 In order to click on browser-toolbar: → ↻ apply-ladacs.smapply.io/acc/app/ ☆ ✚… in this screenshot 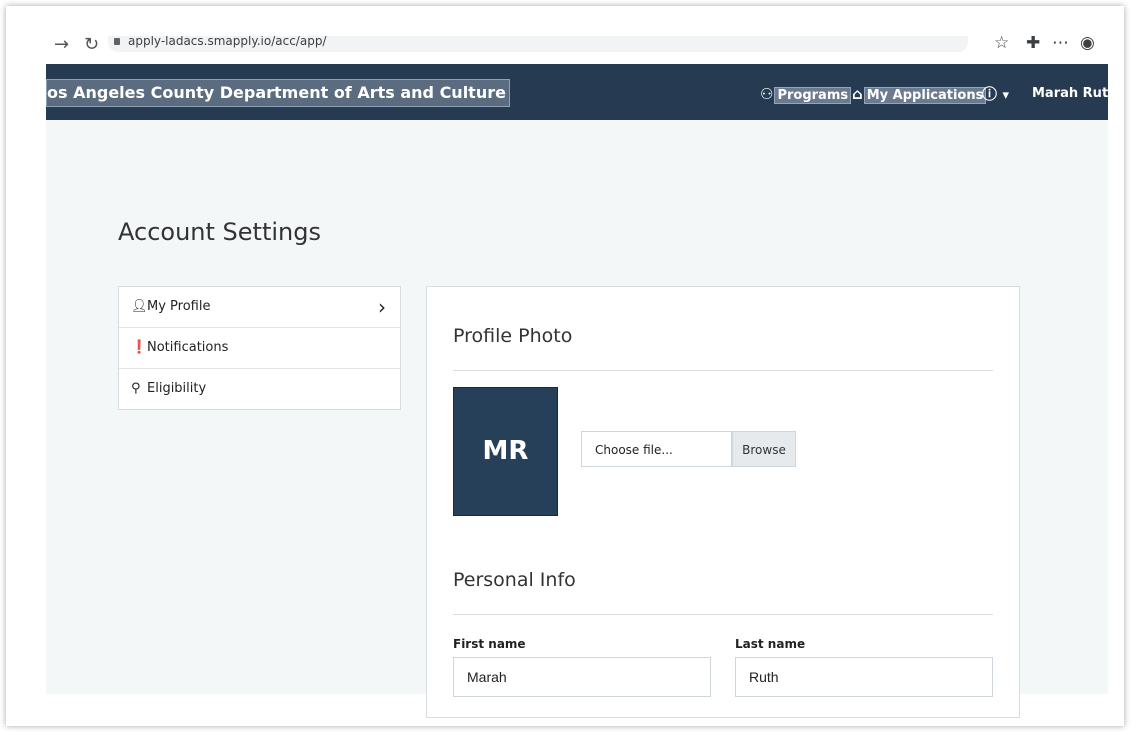, I will do `click(577, 50)`.